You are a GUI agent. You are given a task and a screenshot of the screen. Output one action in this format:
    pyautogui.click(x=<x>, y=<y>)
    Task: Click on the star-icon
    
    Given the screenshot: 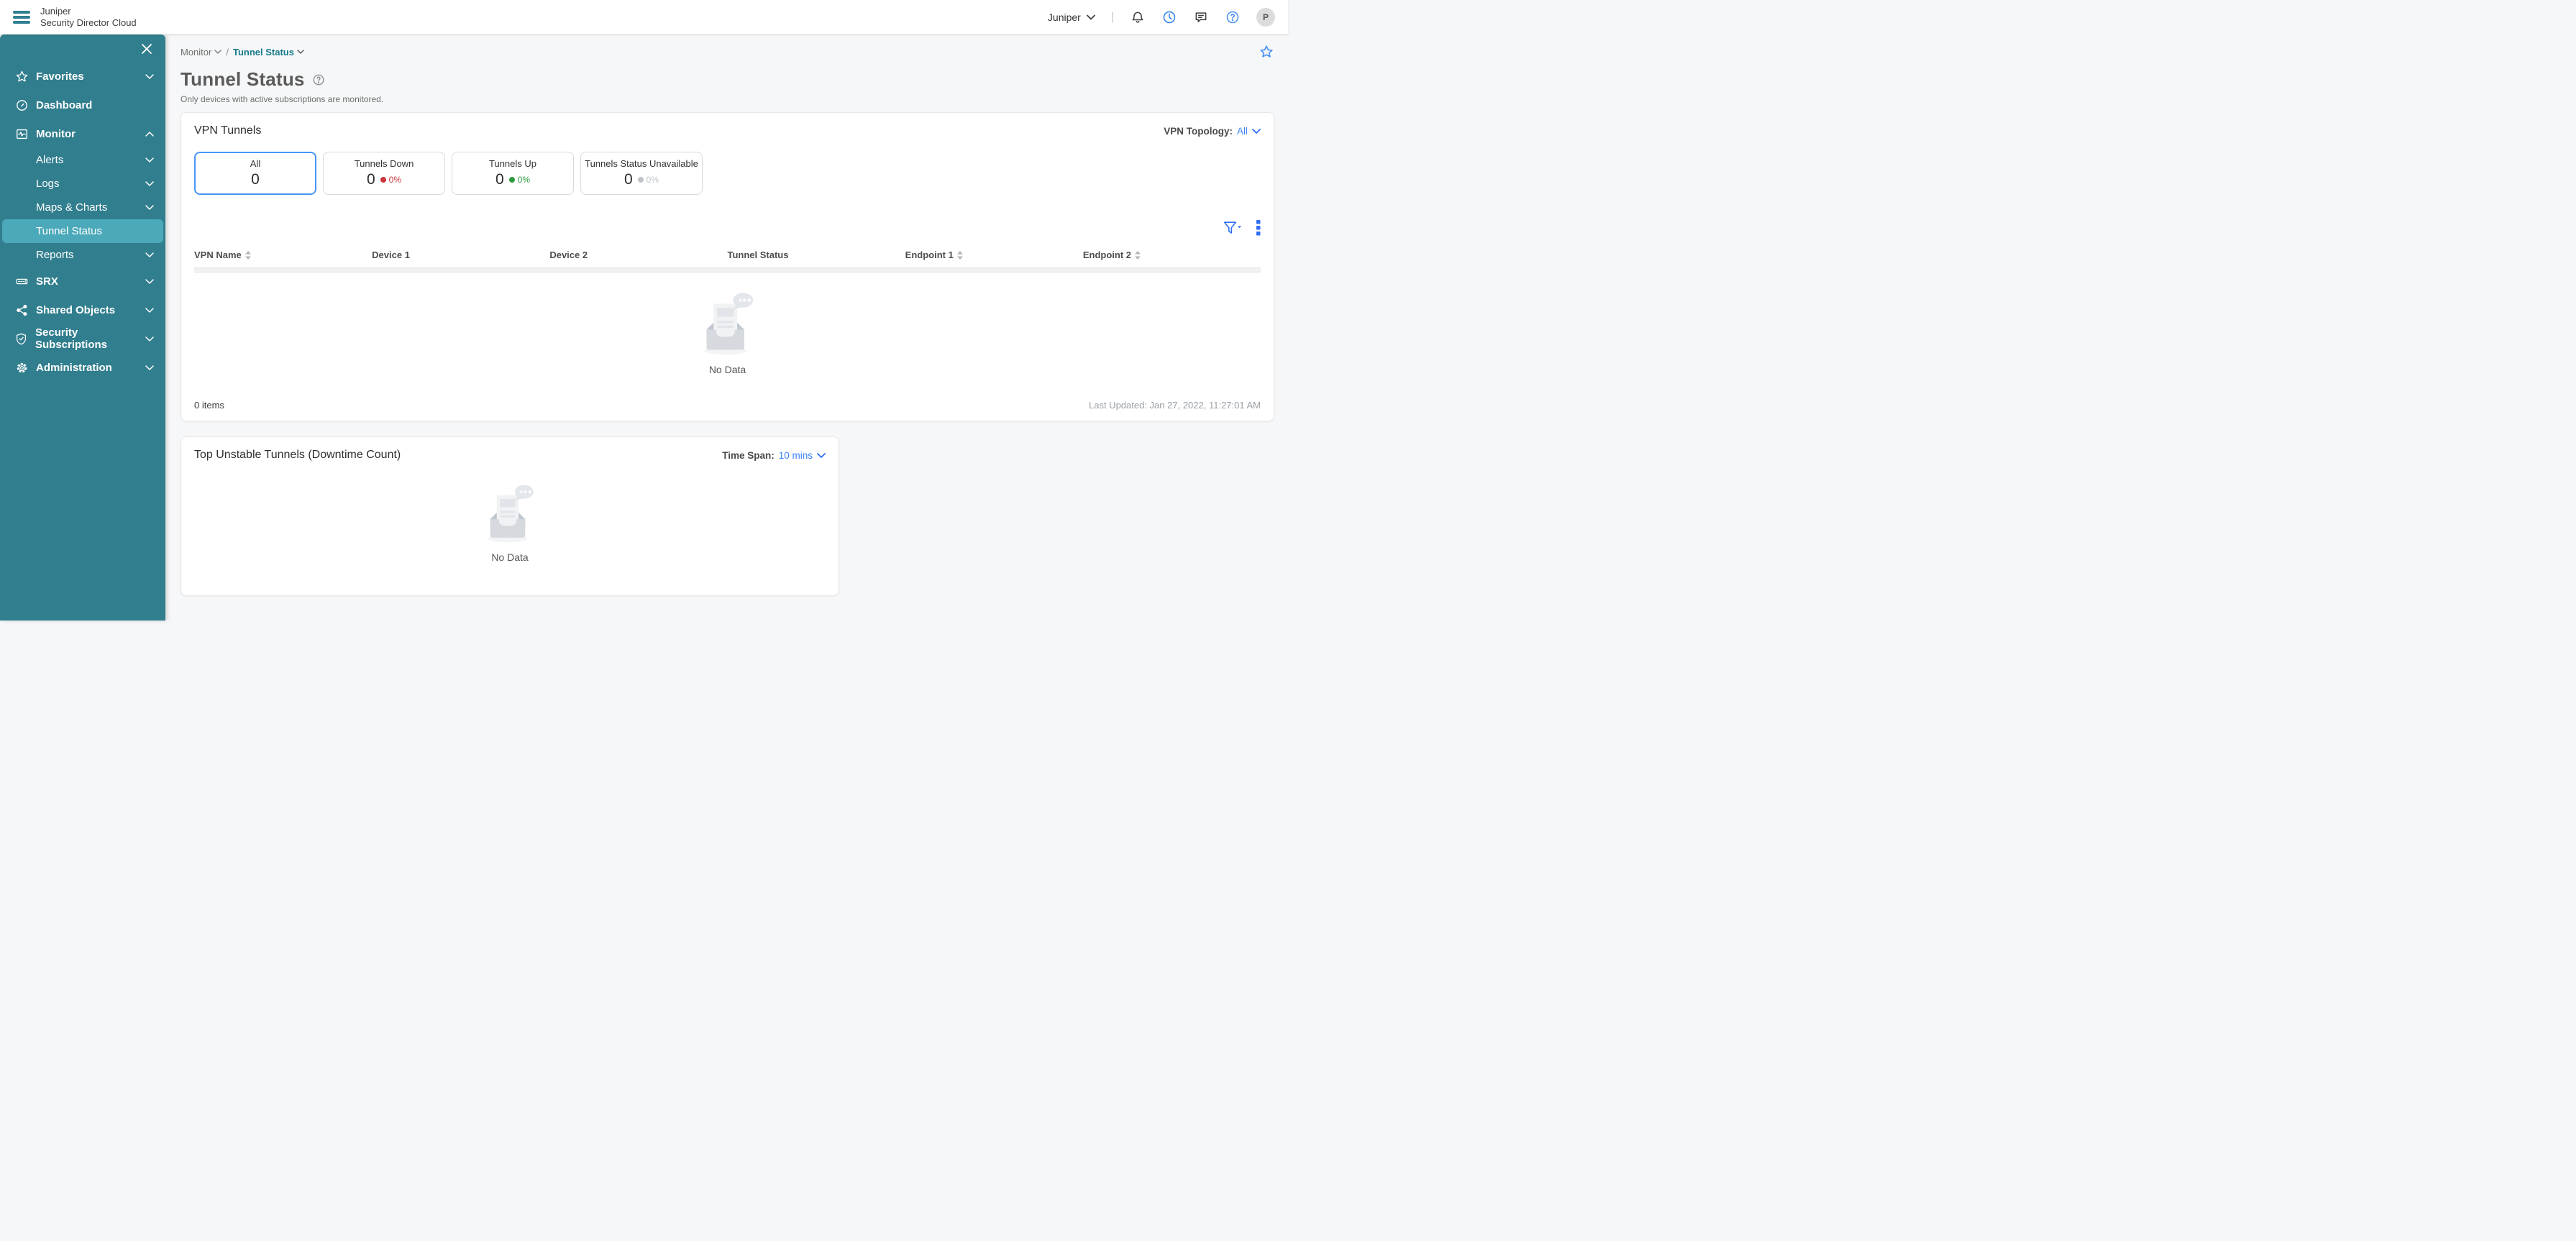 What is the action you would take?
    pyautogui.click(x=21, y=76)
    